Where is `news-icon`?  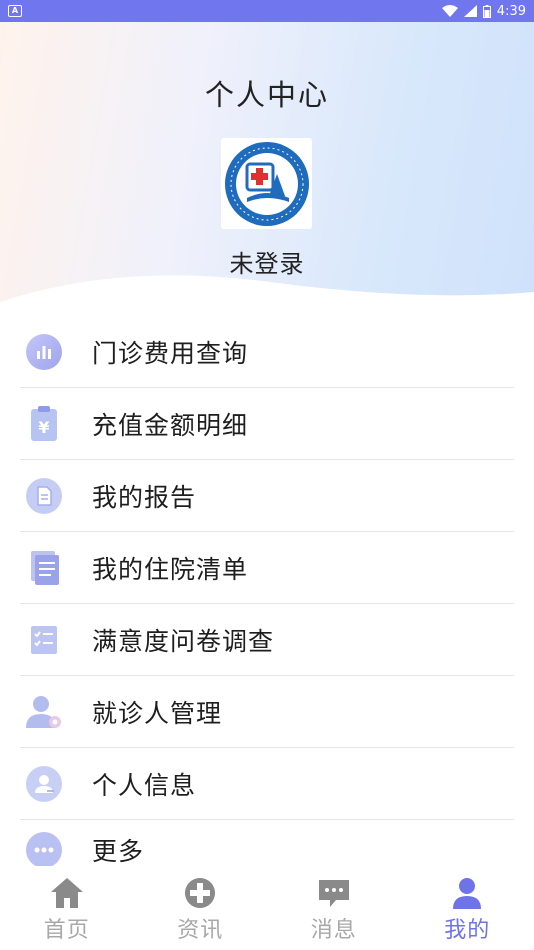 news-icon is located at coordinates (200, 893).